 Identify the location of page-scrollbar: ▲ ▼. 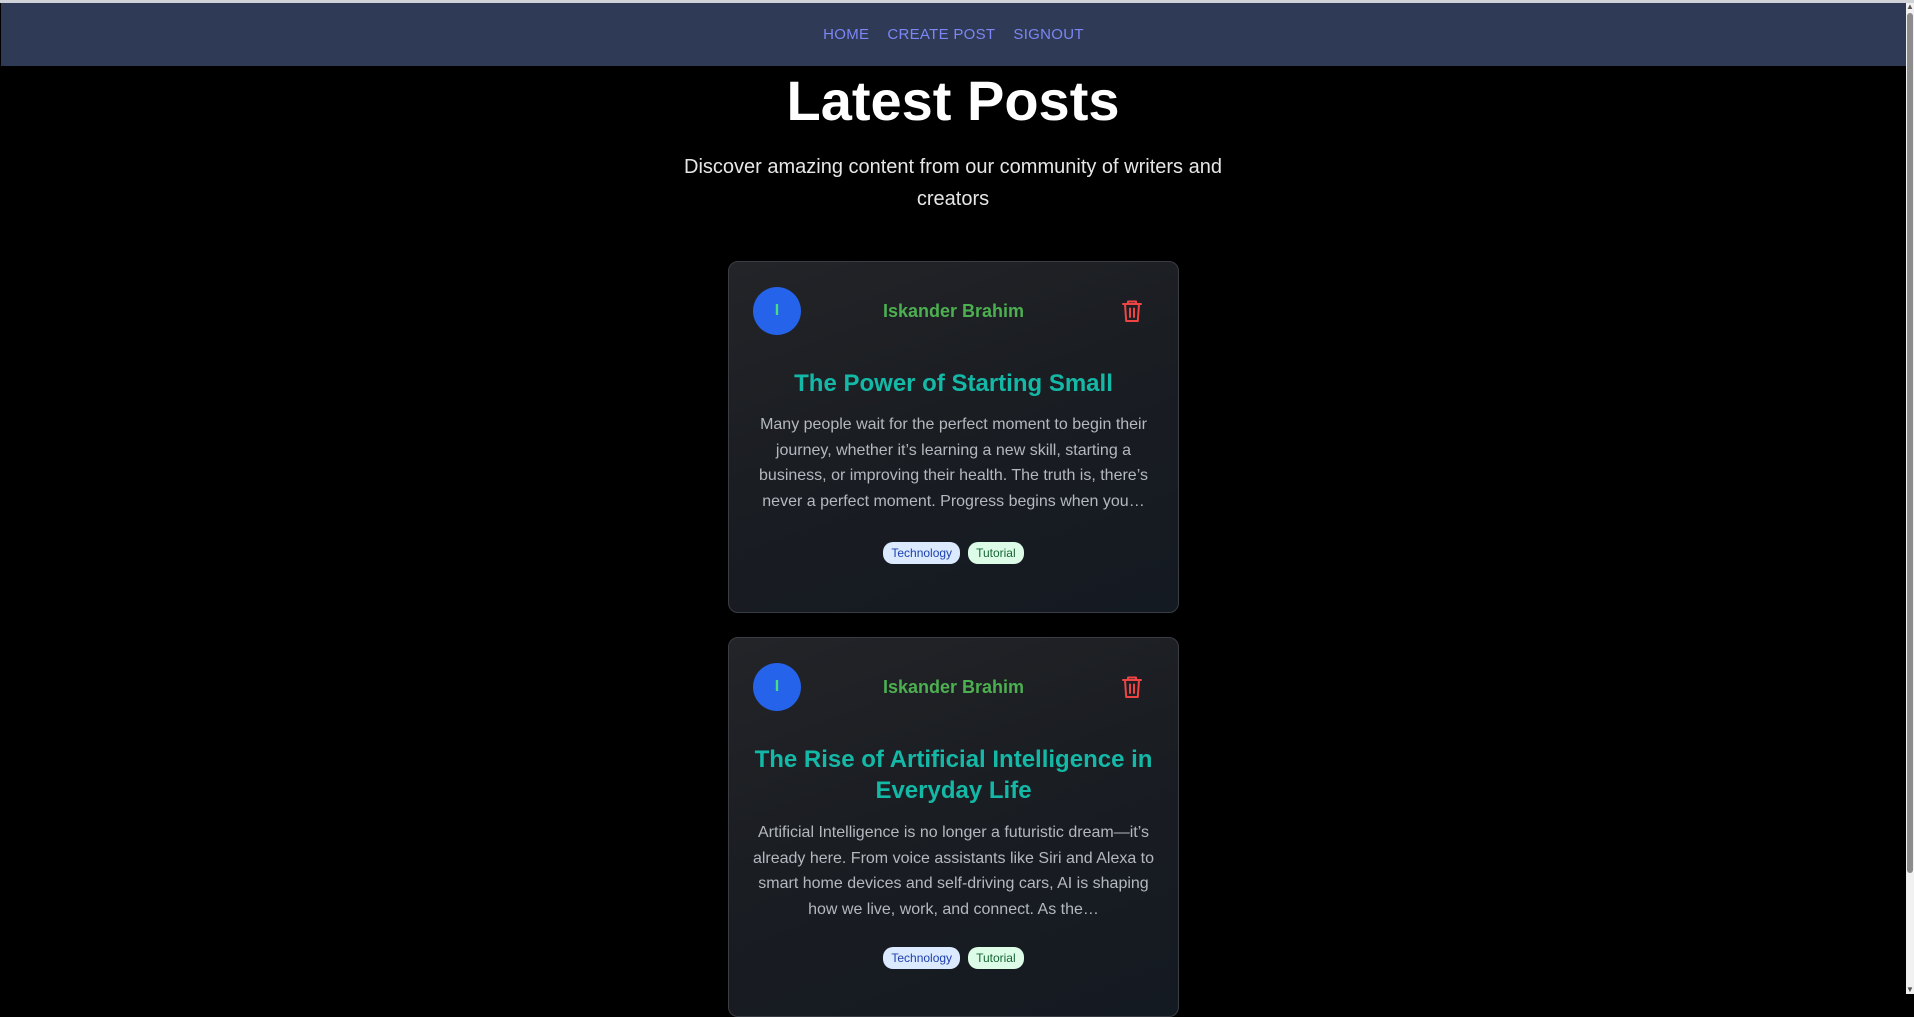
(1910, 498).